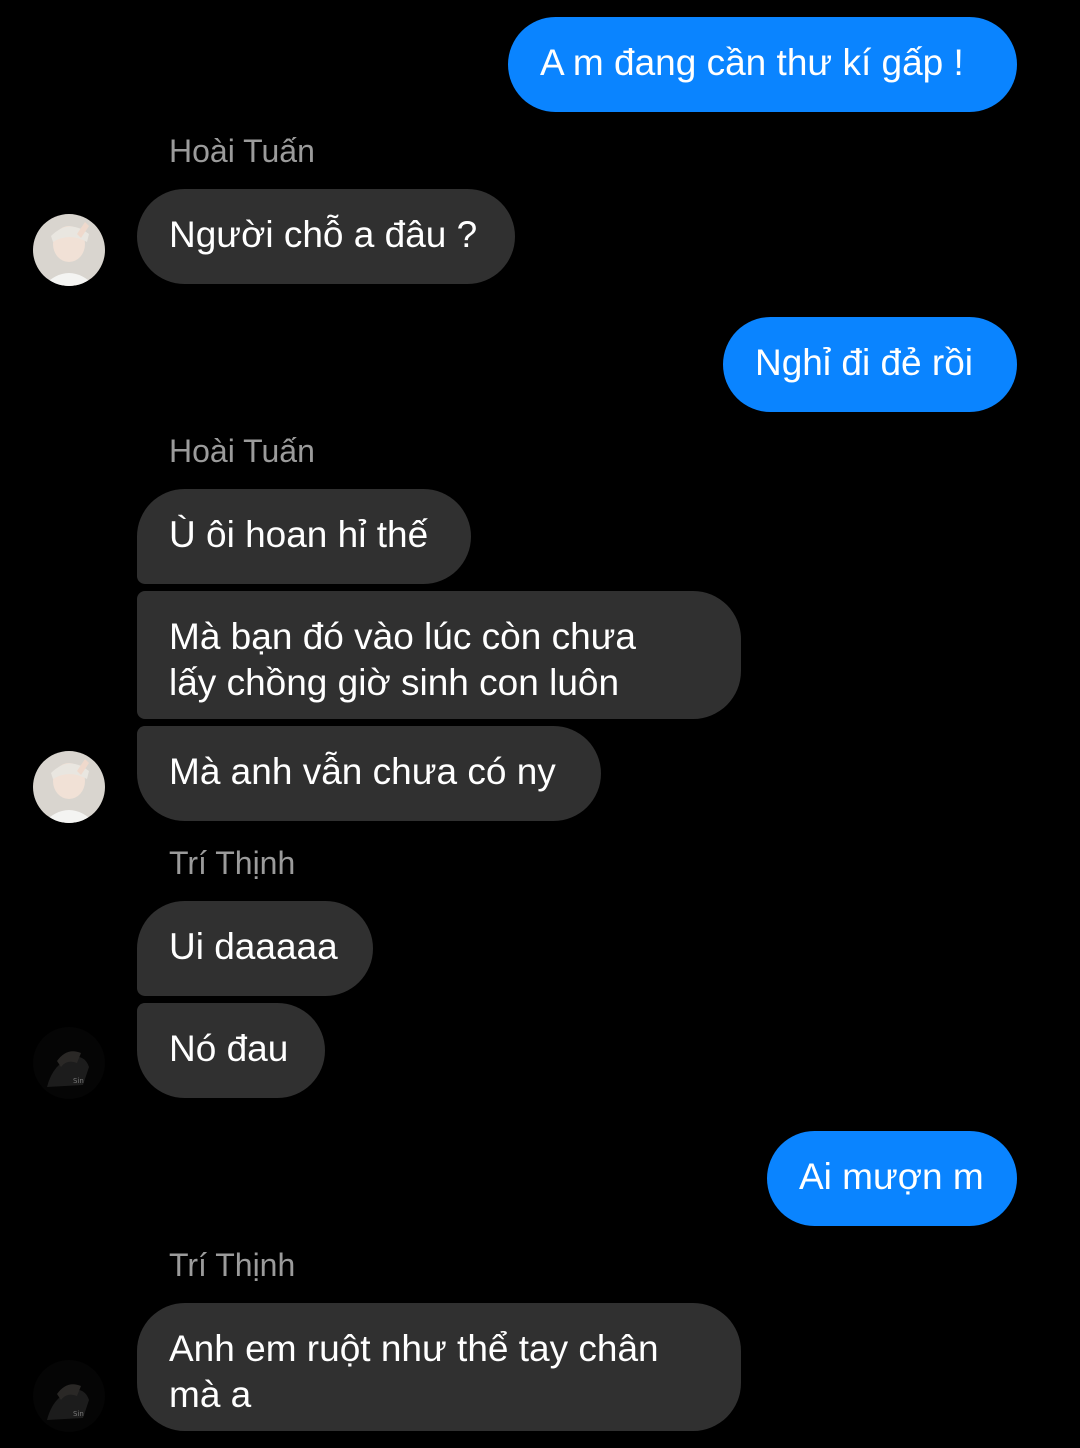 This screenshot has width=1080, height=1448. I want to click on incoming-message: Người chỗ a đâu ?, so click(326, 236).